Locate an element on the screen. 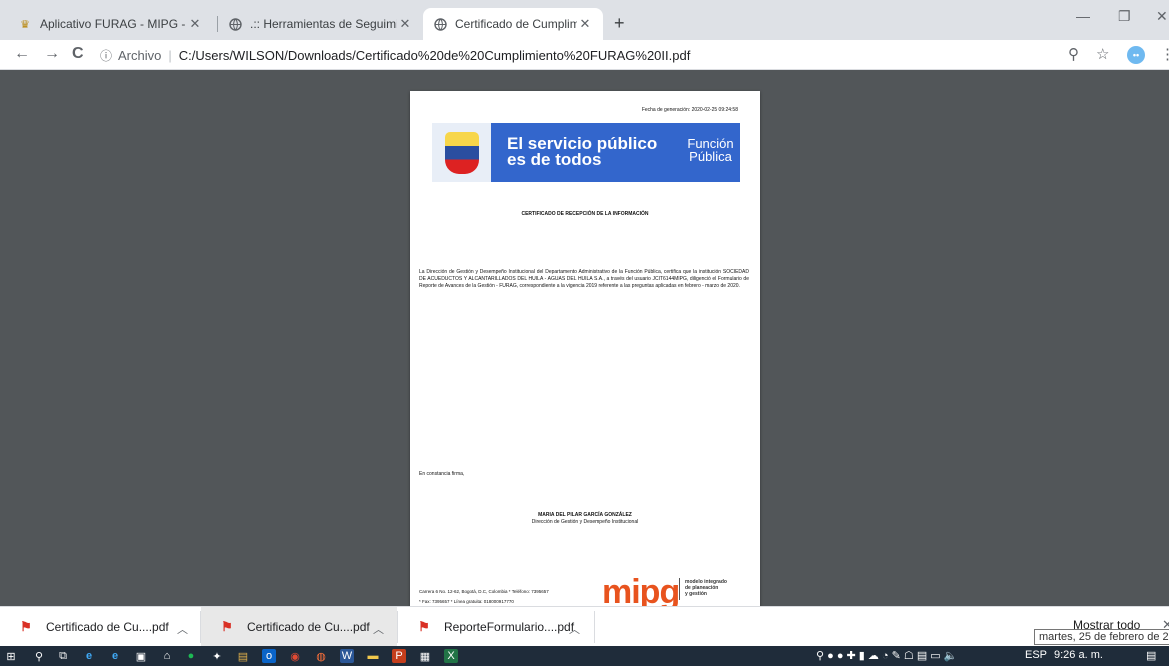  info-icon: ⓘ is located at coordinates (106, 55).